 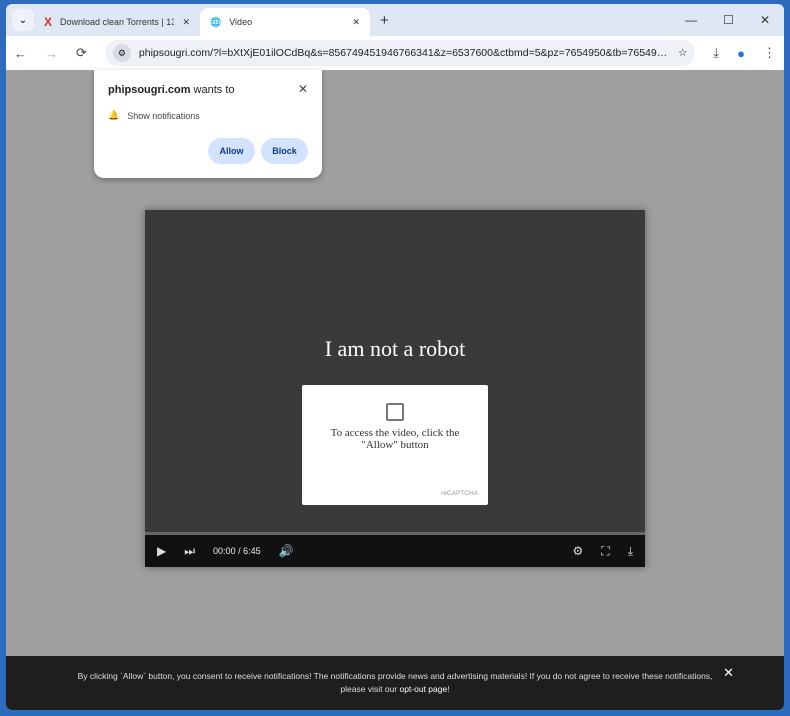 I want to click on x-logo-icon: X, so click(x=48, y=22).